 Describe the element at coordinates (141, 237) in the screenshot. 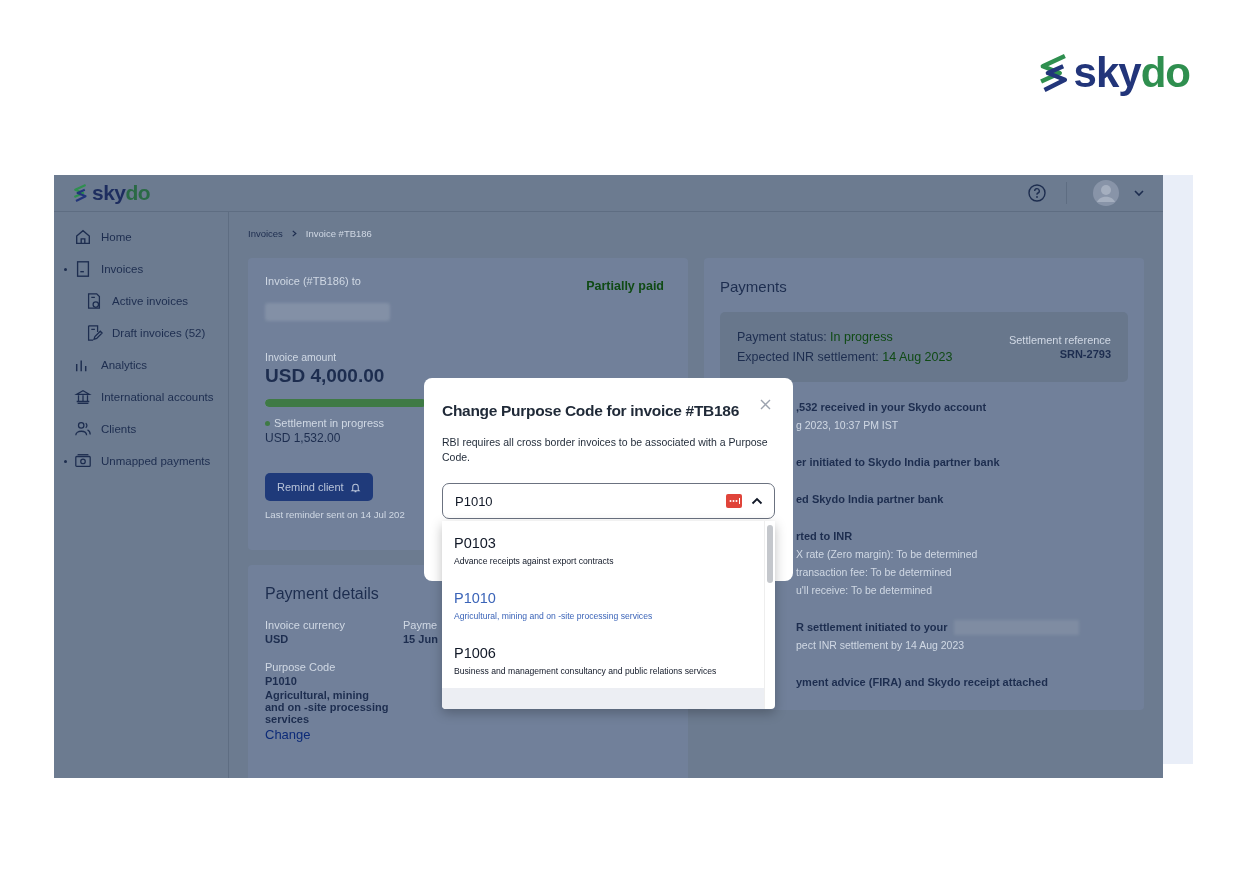

I see `sidebar-item: Home` at that location.